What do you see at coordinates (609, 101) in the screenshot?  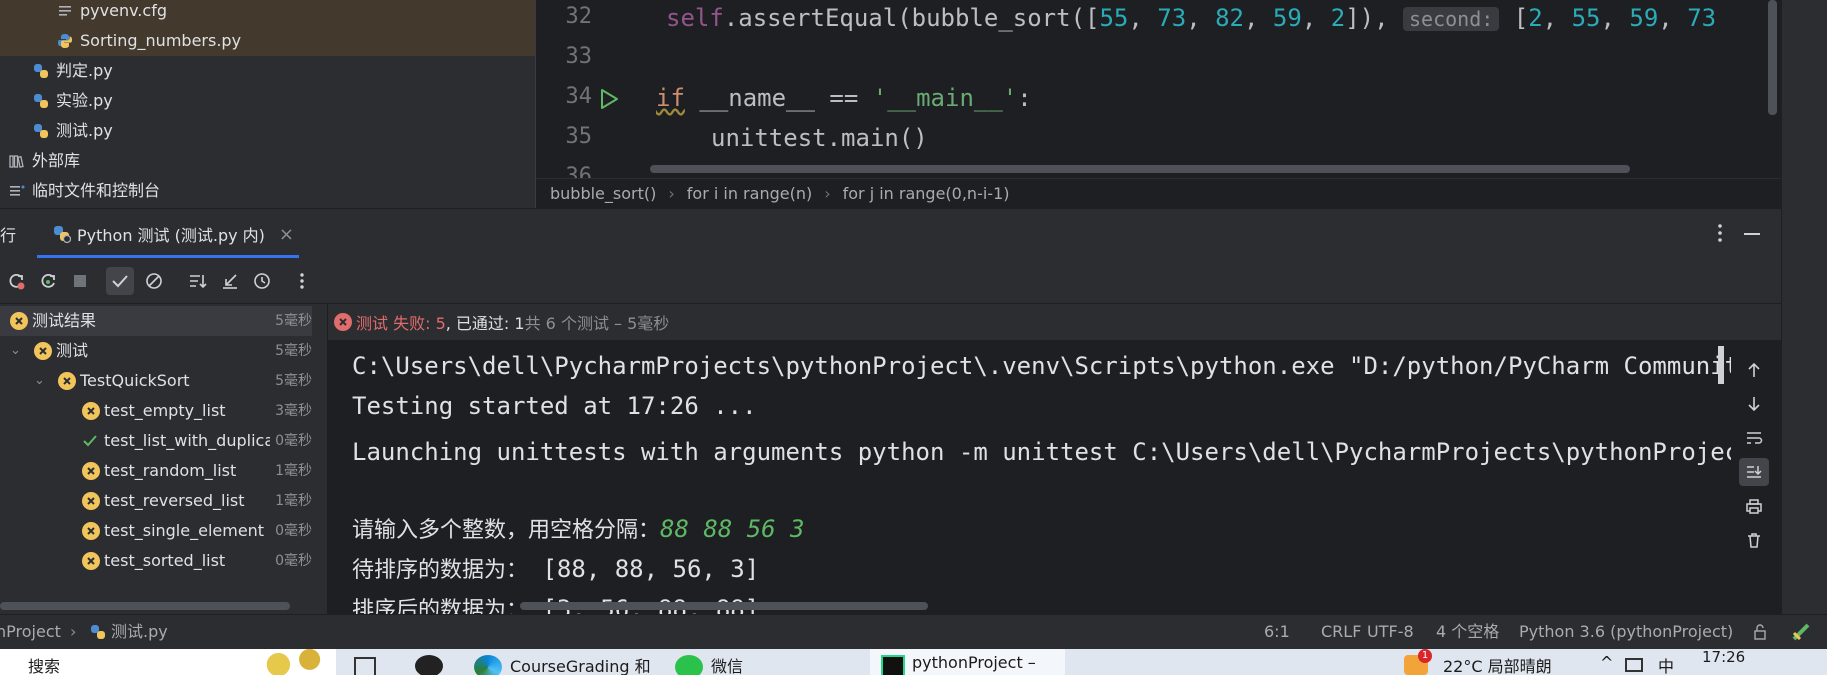 I see `run-gutter-icon` at bounding box center [609, 101].